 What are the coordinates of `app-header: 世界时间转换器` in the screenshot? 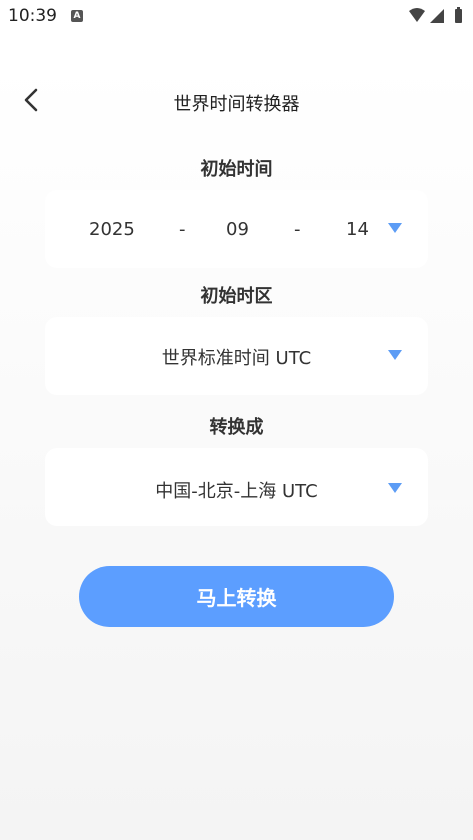 It's located at (236, 100).